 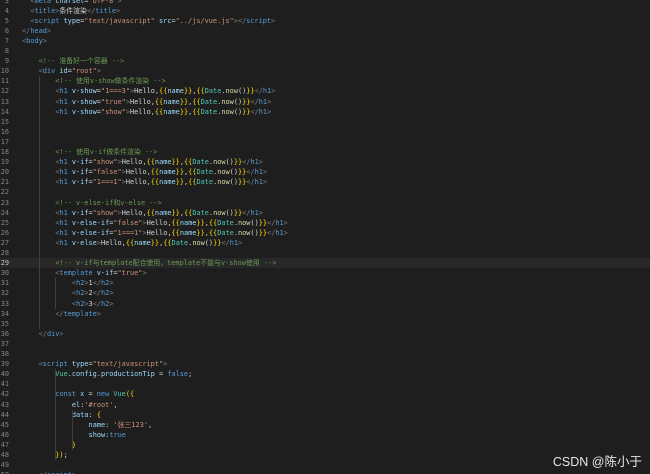 What do you see at coordinates (325, 374) in the screenshot?
I see `code-line: 40 Vue.config.productionTip = false;` at bounding box center [325, 374].